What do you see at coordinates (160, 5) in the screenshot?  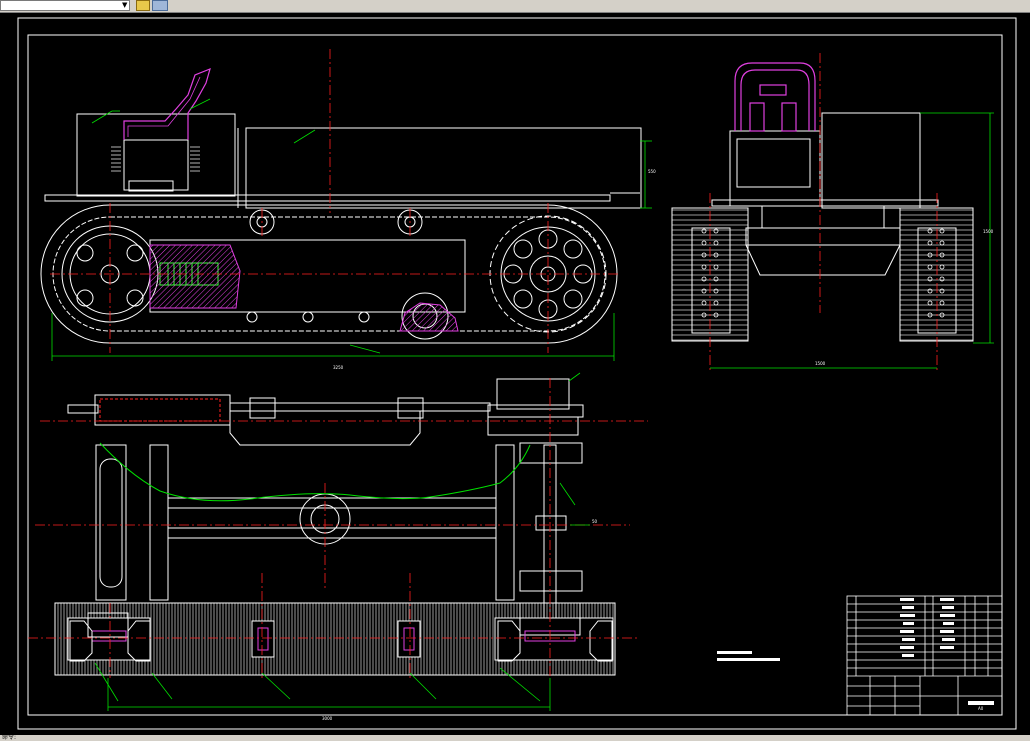 I see `properties-icon` at bounding box center [160, 5].